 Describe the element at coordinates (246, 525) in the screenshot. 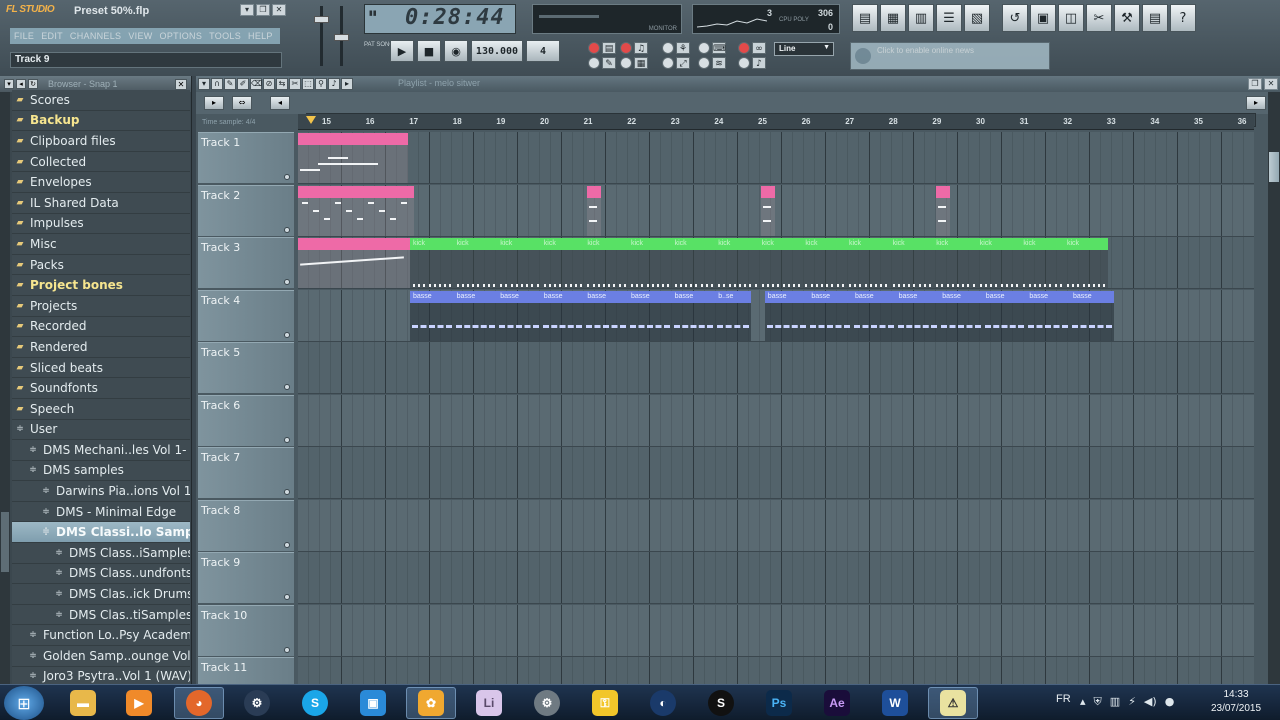

I see `track-header: Track 8` at that location.